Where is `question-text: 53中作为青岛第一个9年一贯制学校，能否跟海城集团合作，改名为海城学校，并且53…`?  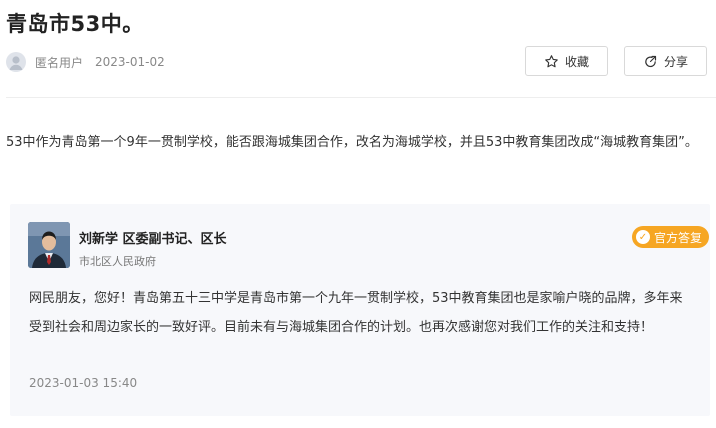 question-text: 53中作为青岛第一个9年一贯制学校，能否跟海城集团合作，改名为海城学校，并且53… is located at coordinates (352, 142).